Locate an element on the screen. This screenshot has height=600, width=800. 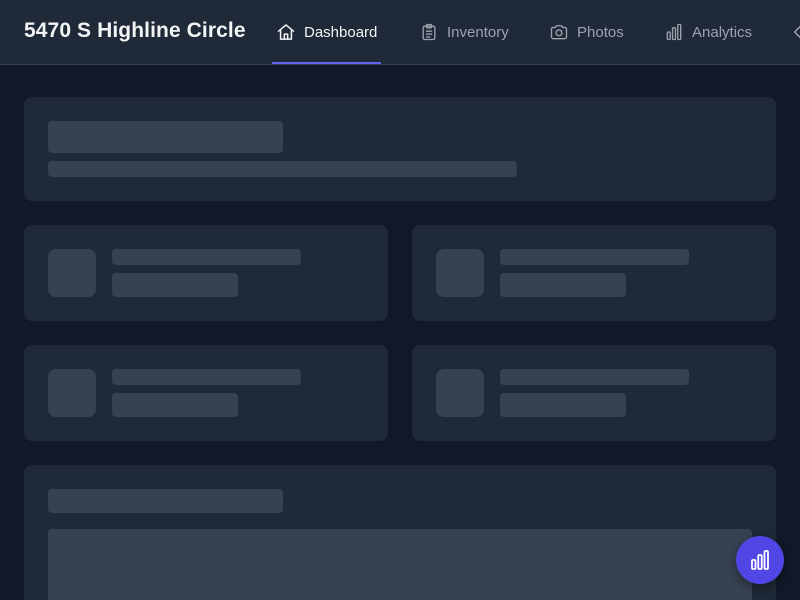
tab-analytics-label: Analytics is located at coordinates (722, 32).